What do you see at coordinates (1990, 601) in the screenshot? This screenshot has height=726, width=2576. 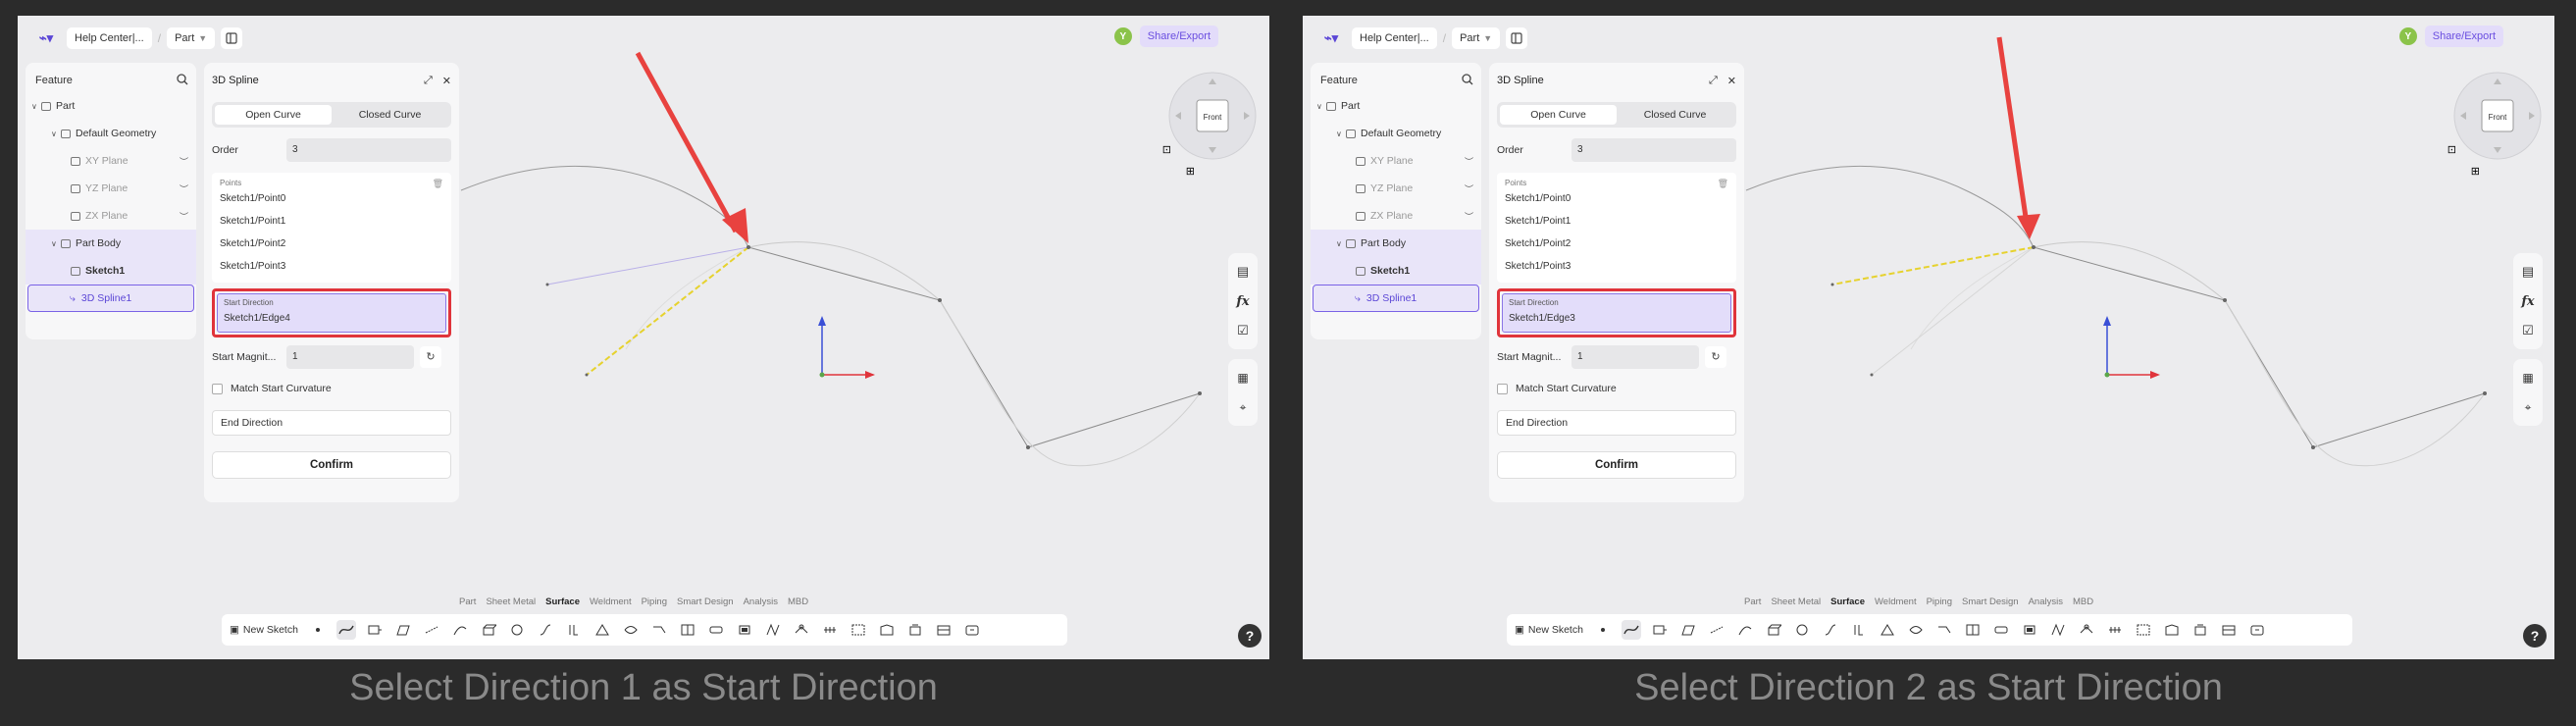 I see `tab-smart-design: Smart Design` at bounding box center [1990, 601].